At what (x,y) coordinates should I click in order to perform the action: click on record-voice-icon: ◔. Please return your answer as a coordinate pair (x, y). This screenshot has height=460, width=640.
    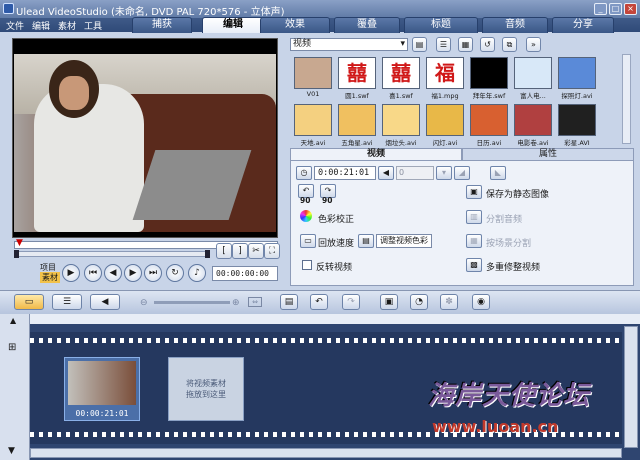
    Looking at the image, I should click on (419, 302).